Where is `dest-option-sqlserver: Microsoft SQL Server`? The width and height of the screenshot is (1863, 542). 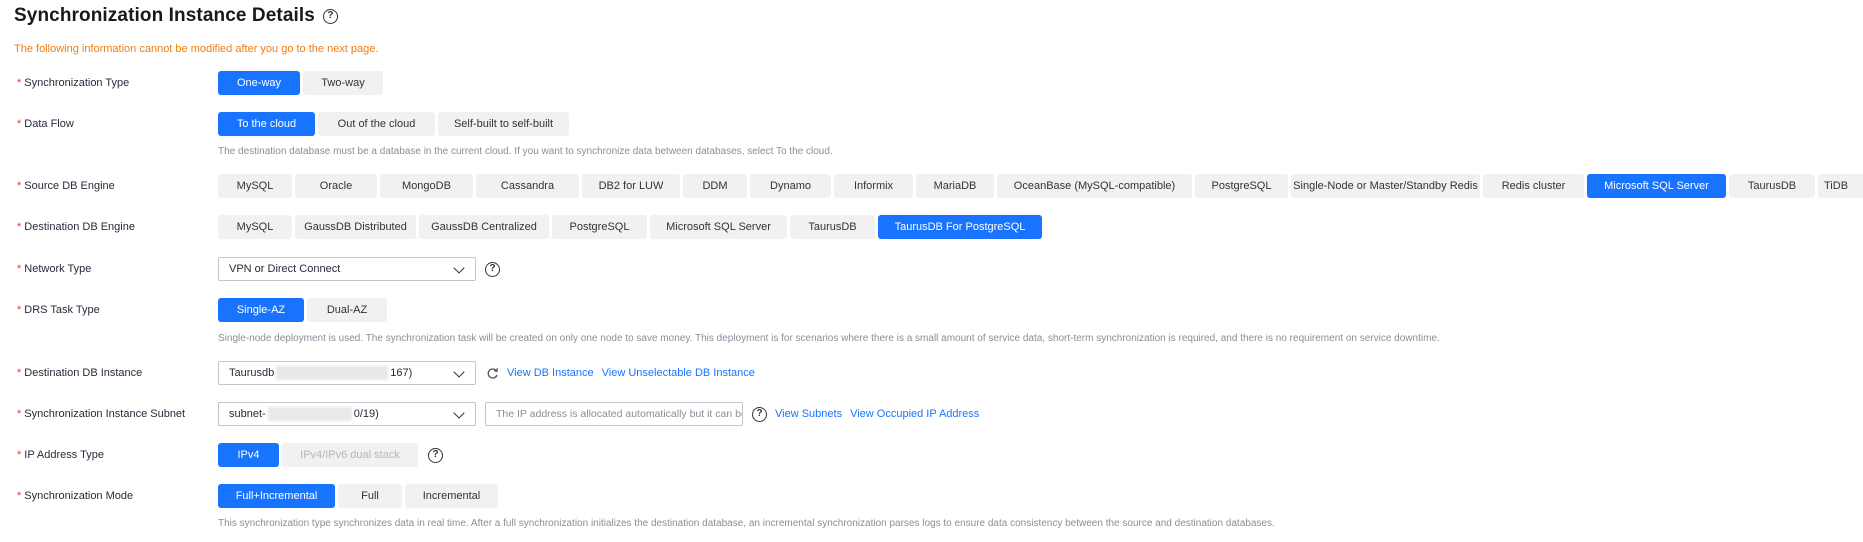
dest-option-sqlserver: Microsoft SQL Server is located at coordinates (718, 227).